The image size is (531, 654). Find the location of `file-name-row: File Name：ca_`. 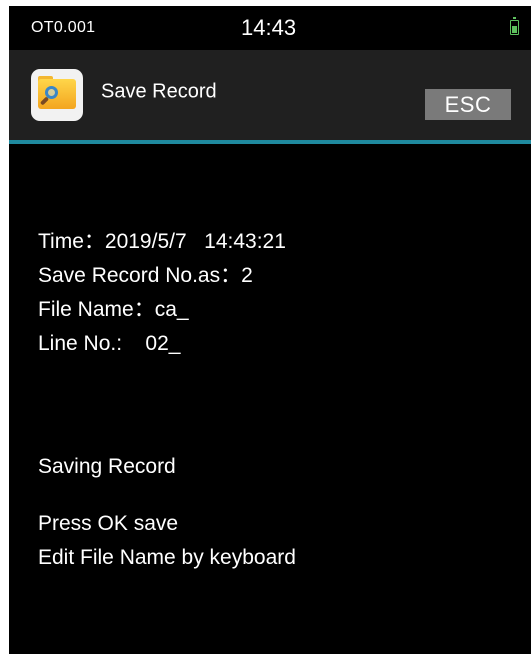

file-name-row: File Name：ca_ is located at coordinates (113, 310).